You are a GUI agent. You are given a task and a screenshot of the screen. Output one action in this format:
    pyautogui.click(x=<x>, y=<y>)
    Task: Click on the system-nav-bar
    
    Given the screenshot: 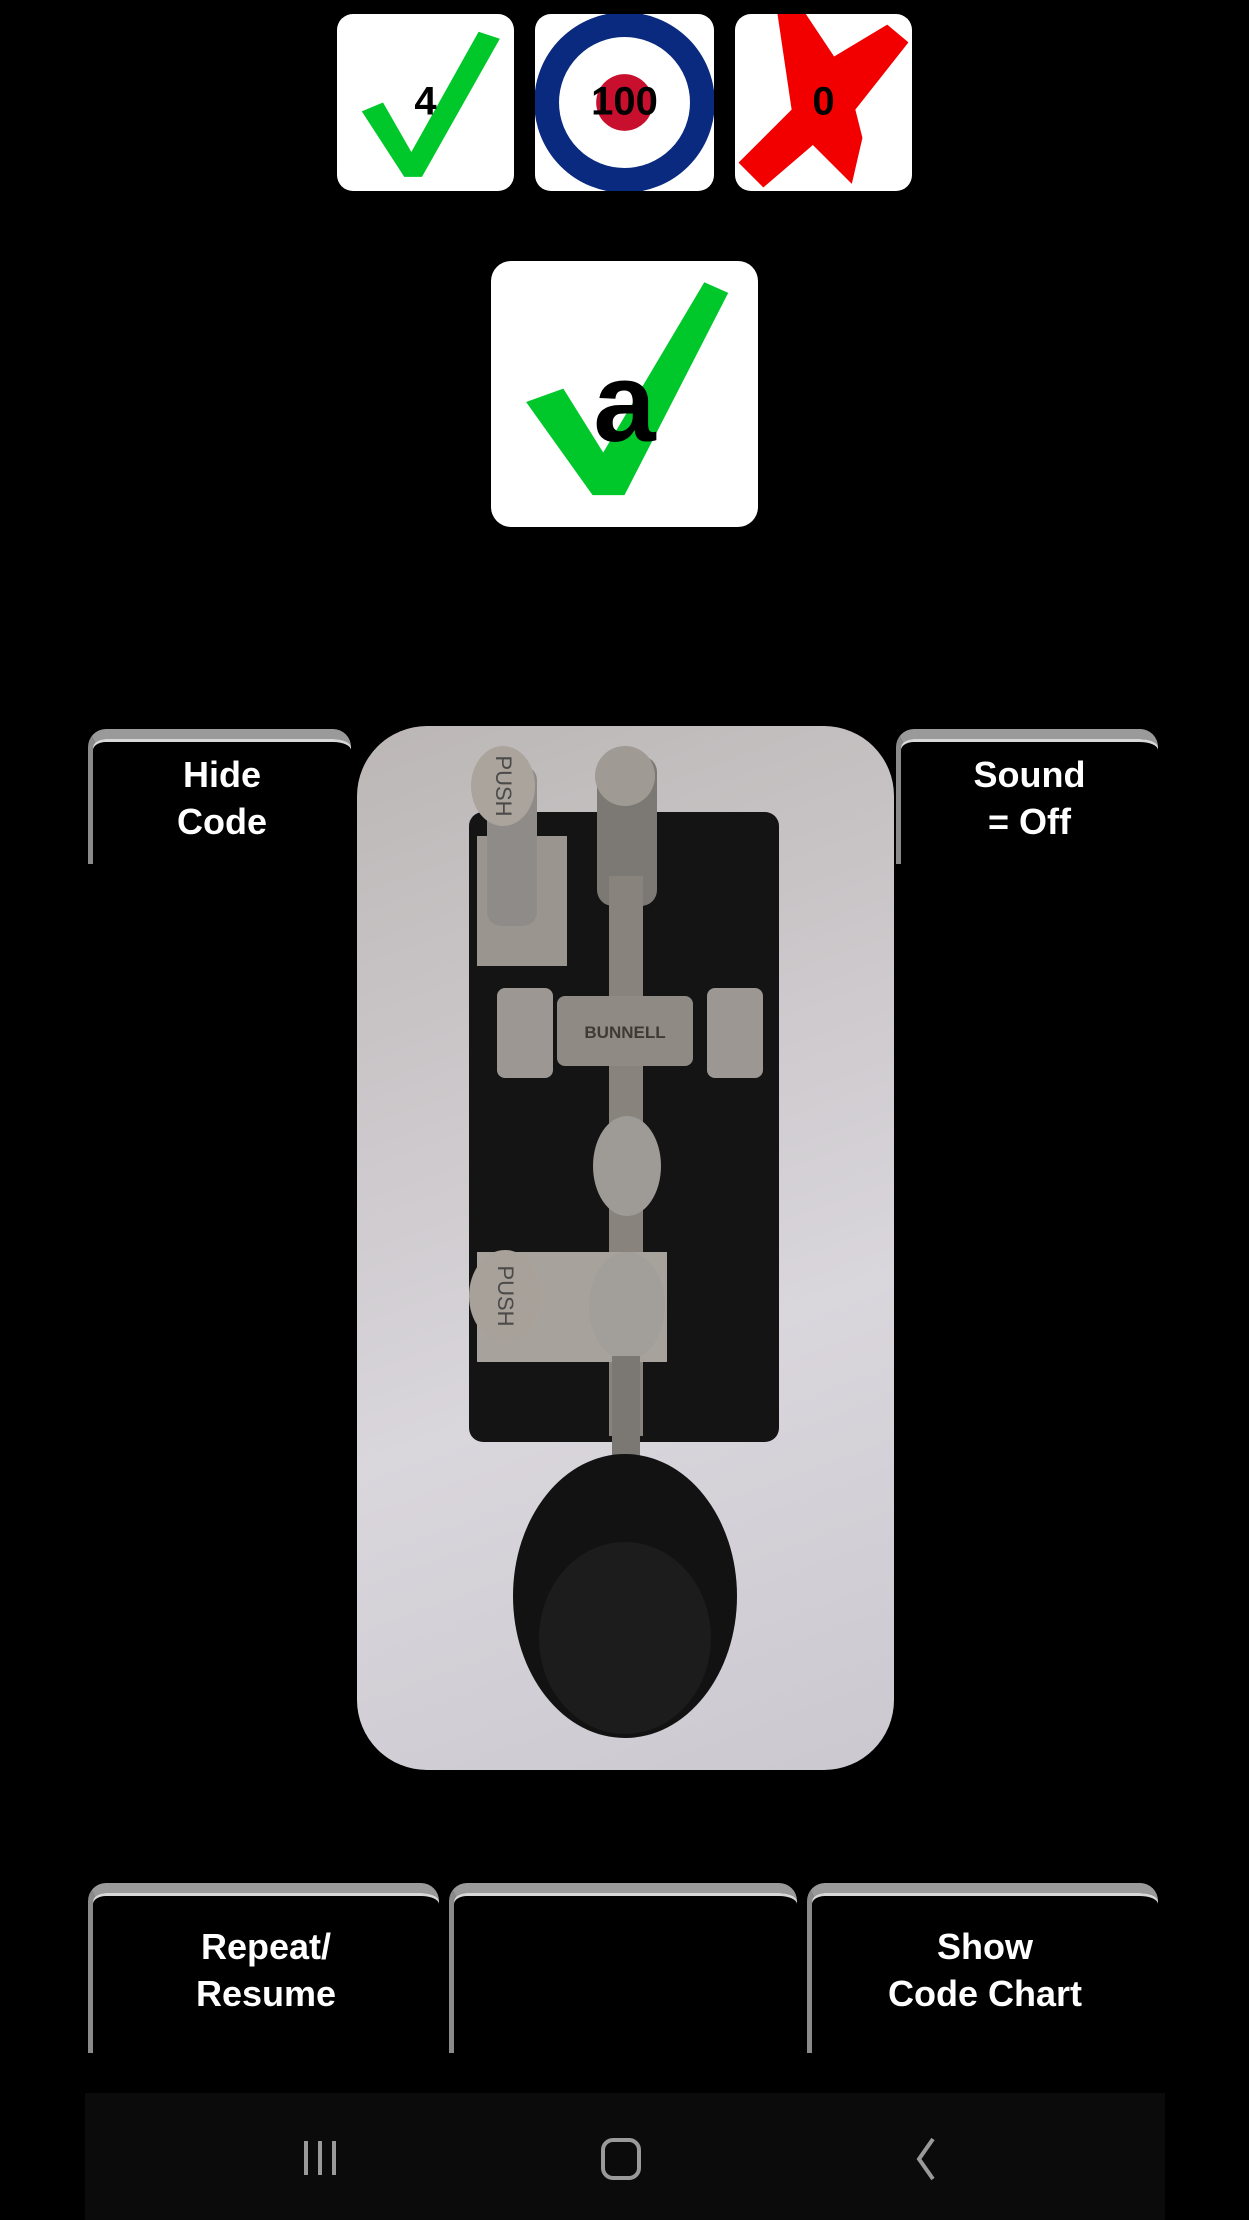 What is the action you would take?
    pyautogui.click(x=625, y=2156)
    